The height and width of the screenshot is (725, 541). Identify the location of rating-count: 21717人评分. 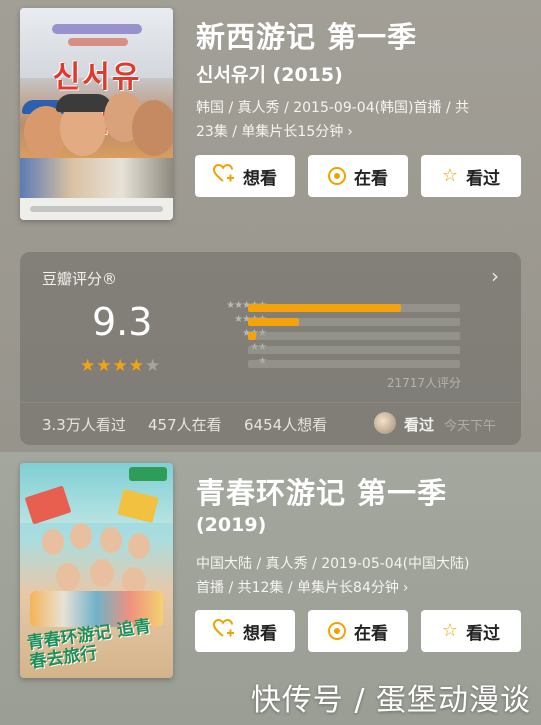
(423, 383).